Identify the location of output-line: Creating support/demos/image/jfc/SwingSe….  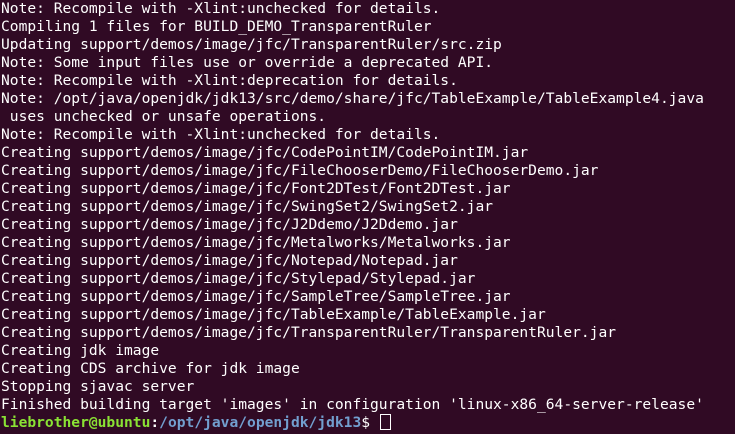
(247, 206).